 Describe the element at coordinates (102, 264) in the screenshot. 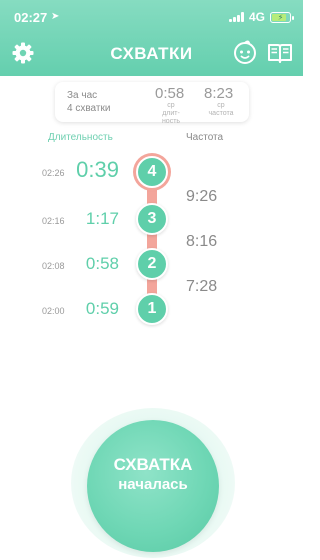

I see `contraction-duration: 0:58` at that location.